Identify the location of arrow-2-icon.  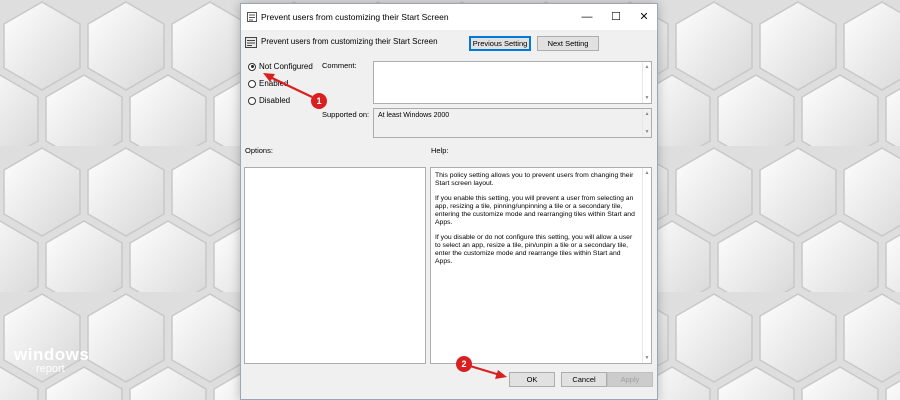
(485, 370).